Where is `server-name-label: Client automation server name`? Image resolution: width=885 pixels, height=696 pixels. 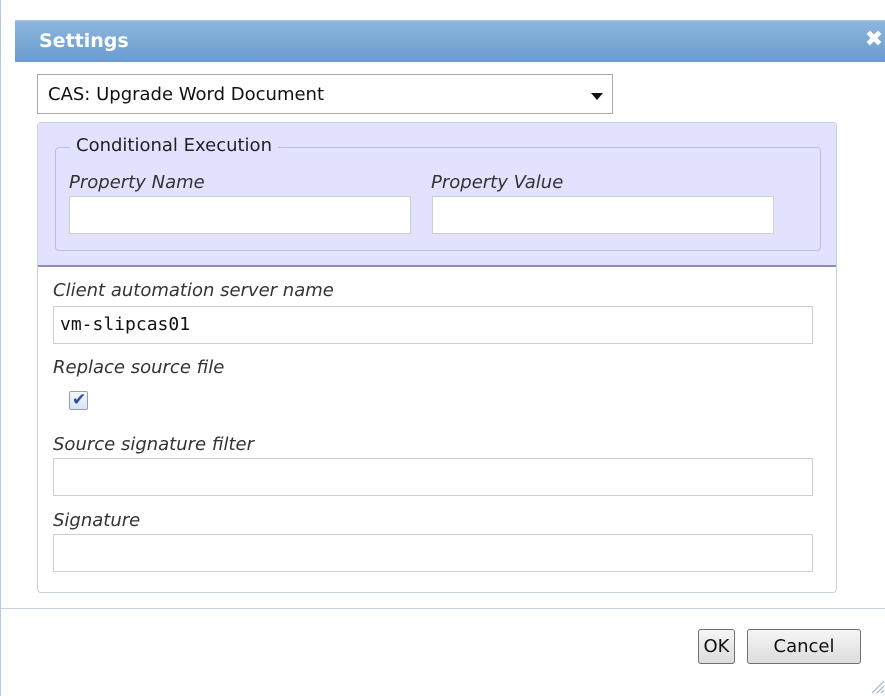
server-name-label: Client automation server name is located at coordinates (193, 290).